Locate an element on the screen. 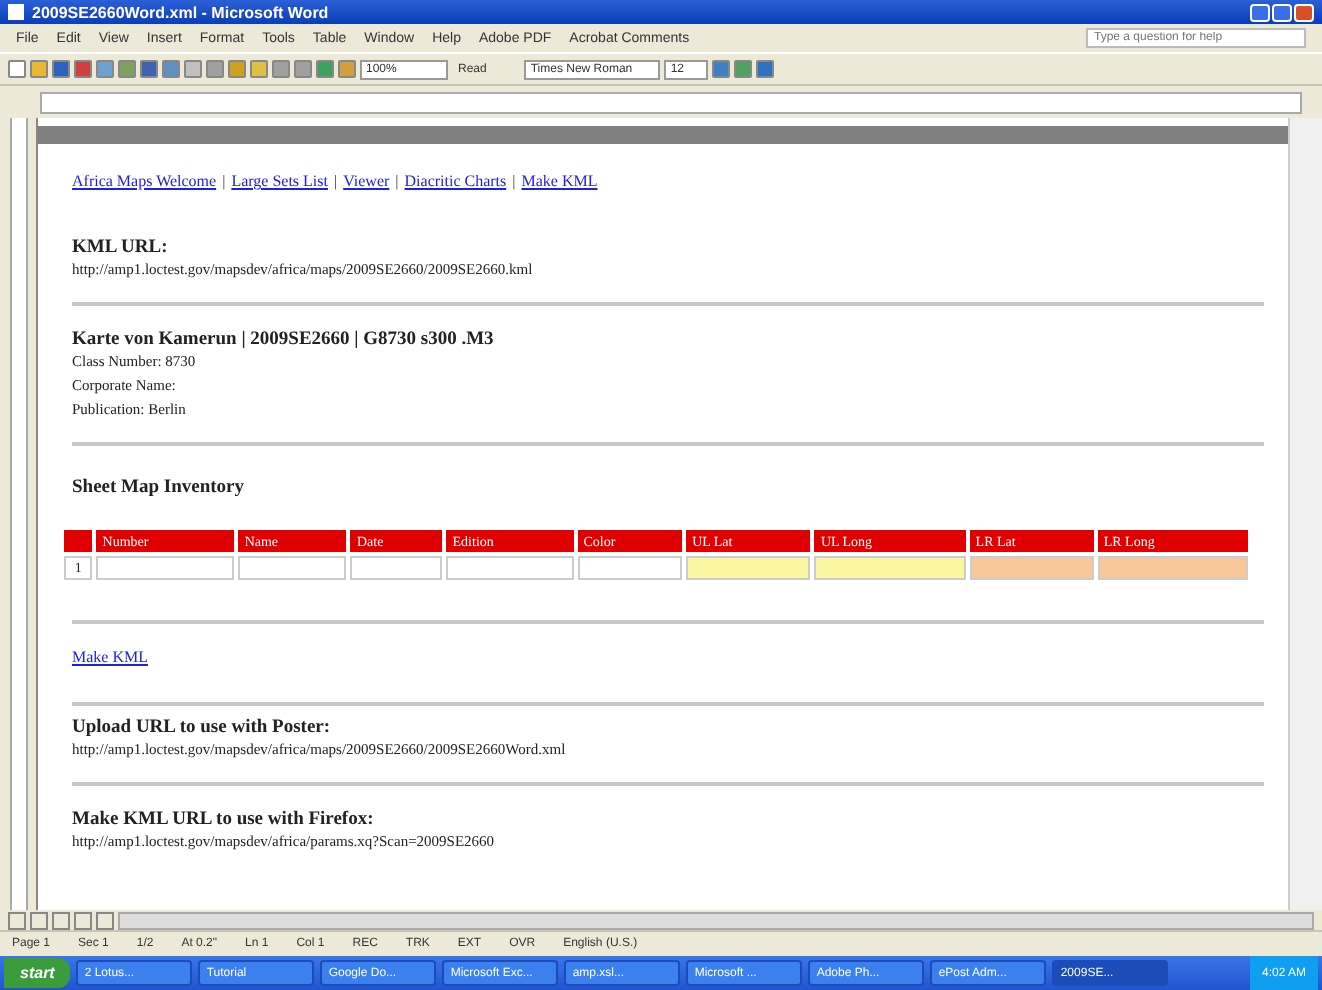 The height and width of the screenshot is (990, 1322). nav-link: Make KML is located at coordinates (559, 181).